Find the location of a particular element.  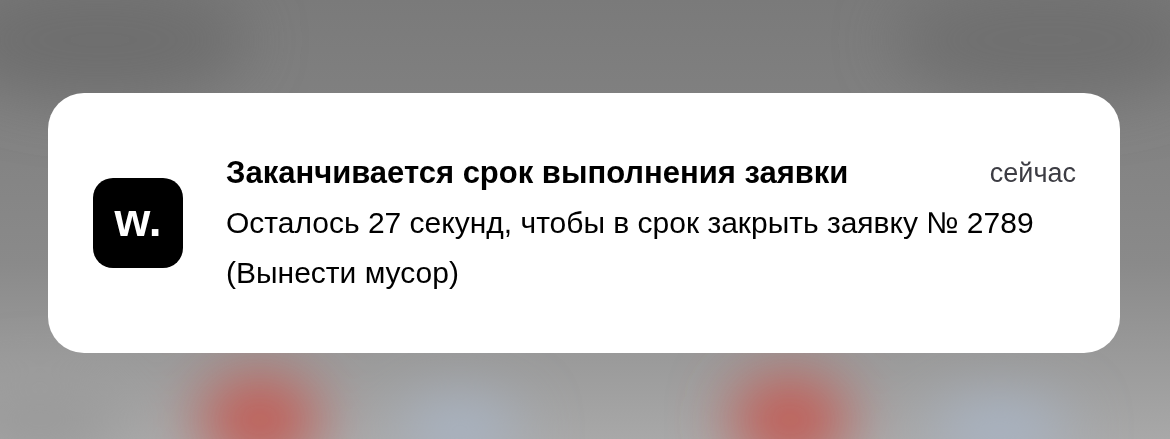

notification-title: Заканчивается срок выполнения заявки is located at coordinates (538, 173).